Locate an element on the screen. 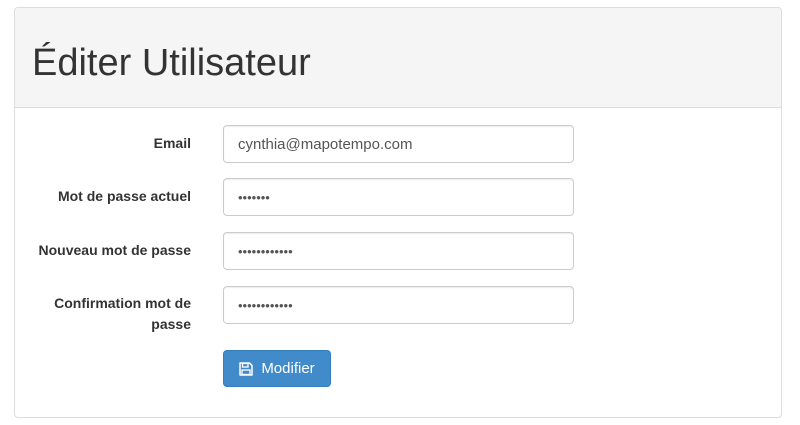 The height and width of the screenshot is (425, 800). current-password-row: Mot de passe actuel is located at coordinates (398, 197).